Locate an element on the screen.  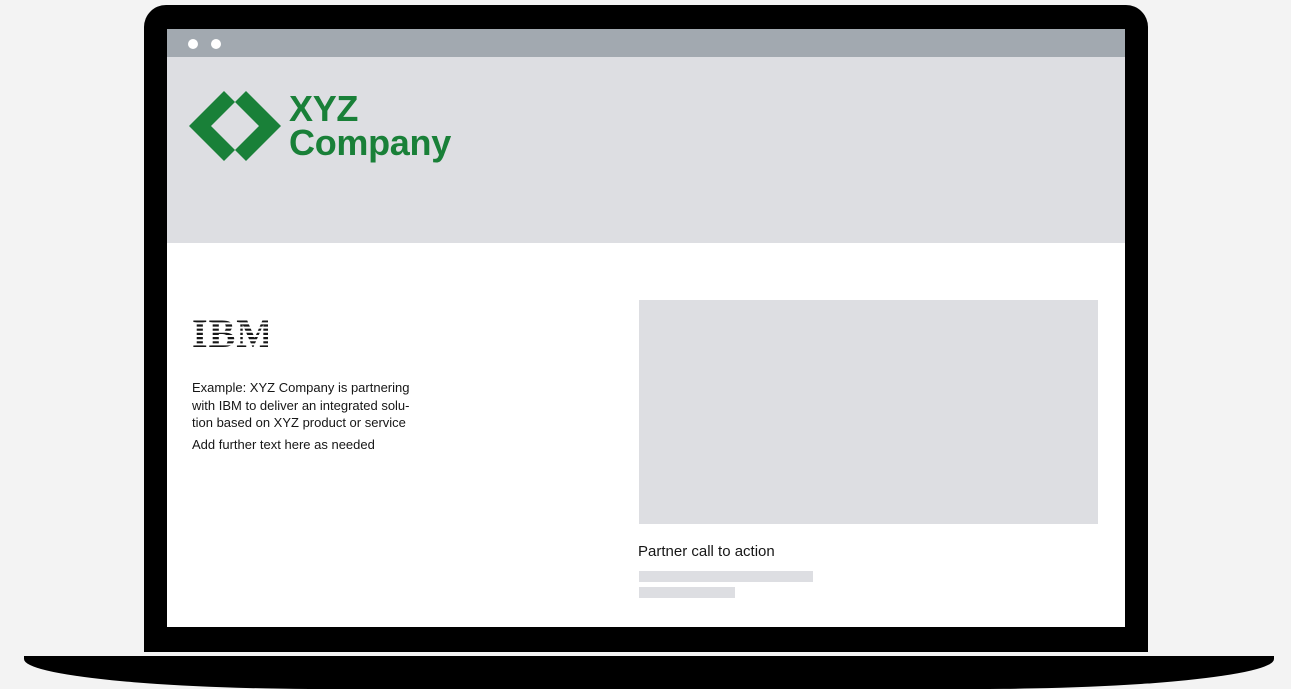
description-line: with IBM to deliver an integrated solu- is located at coordinates (301, 405).